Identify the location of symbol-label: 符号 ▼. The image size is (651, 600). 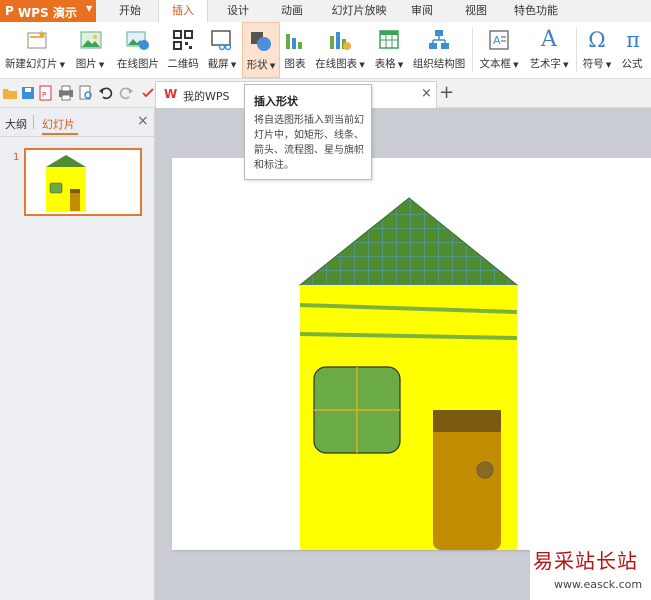
(597, 64).